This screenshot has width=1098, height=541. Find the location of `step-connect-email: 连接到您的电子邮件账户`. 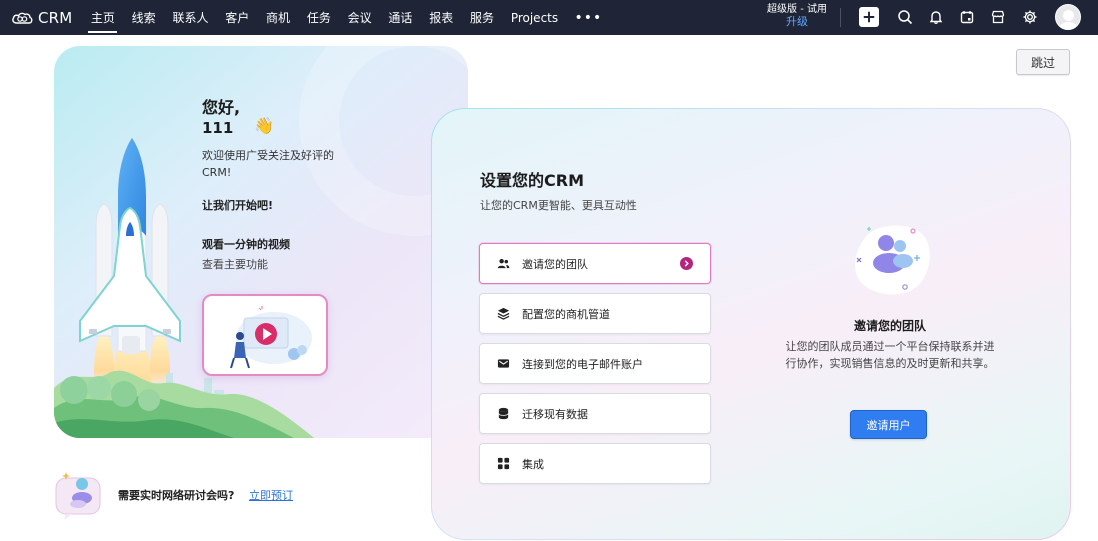

step-connect-email: 连接到您的电子邮件账户 is located at coordinates (595, 363).